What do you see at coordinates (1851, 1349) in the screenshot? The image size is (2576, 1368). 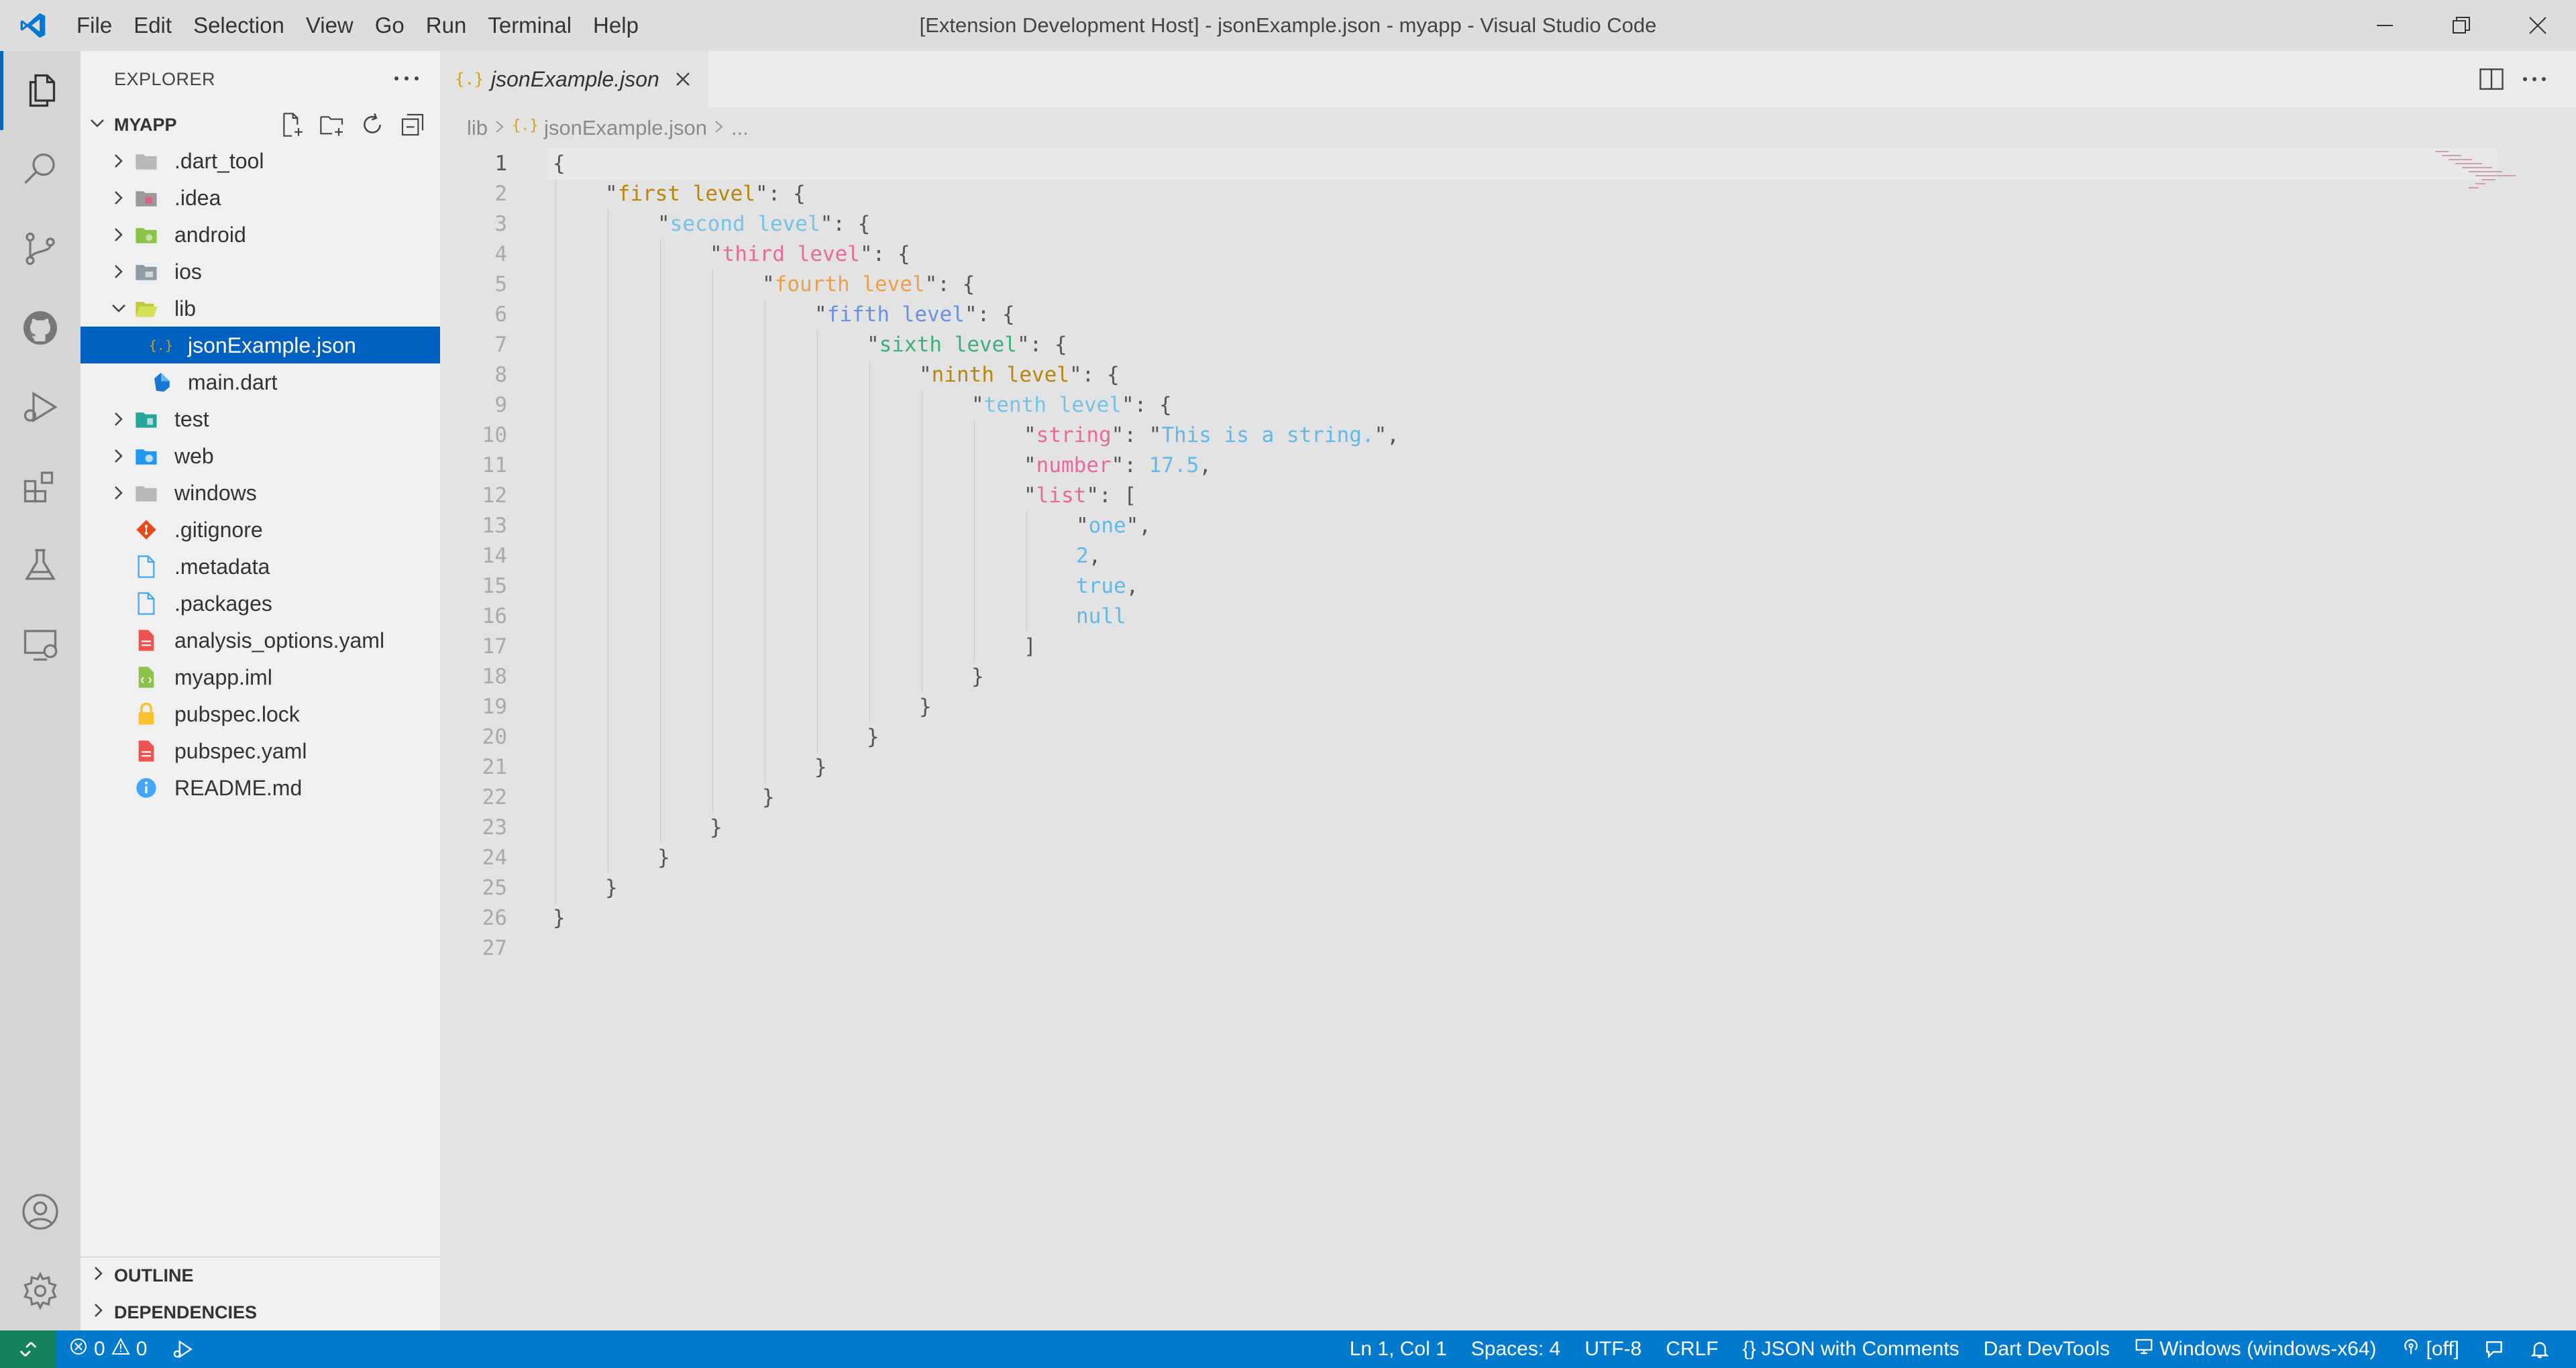 I see `language-mode: {} JSON with Comments` at bounding box center [1851, 1349].